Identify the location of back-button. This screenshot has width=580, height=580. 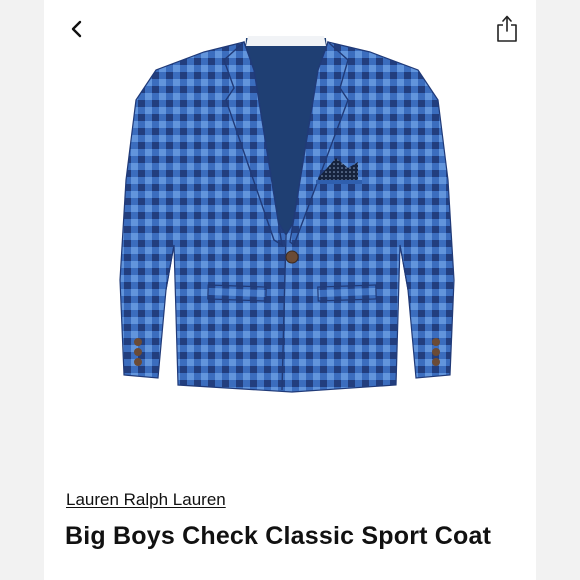
(77, 29).